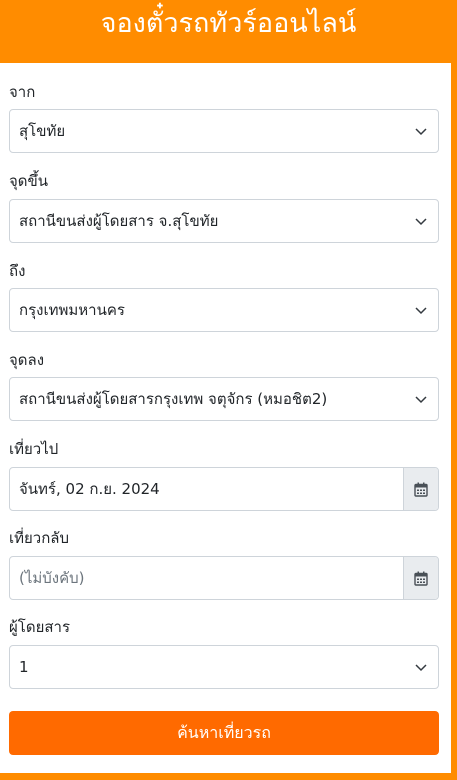  I want to click on return-date-picker-button, so click(420, 578).